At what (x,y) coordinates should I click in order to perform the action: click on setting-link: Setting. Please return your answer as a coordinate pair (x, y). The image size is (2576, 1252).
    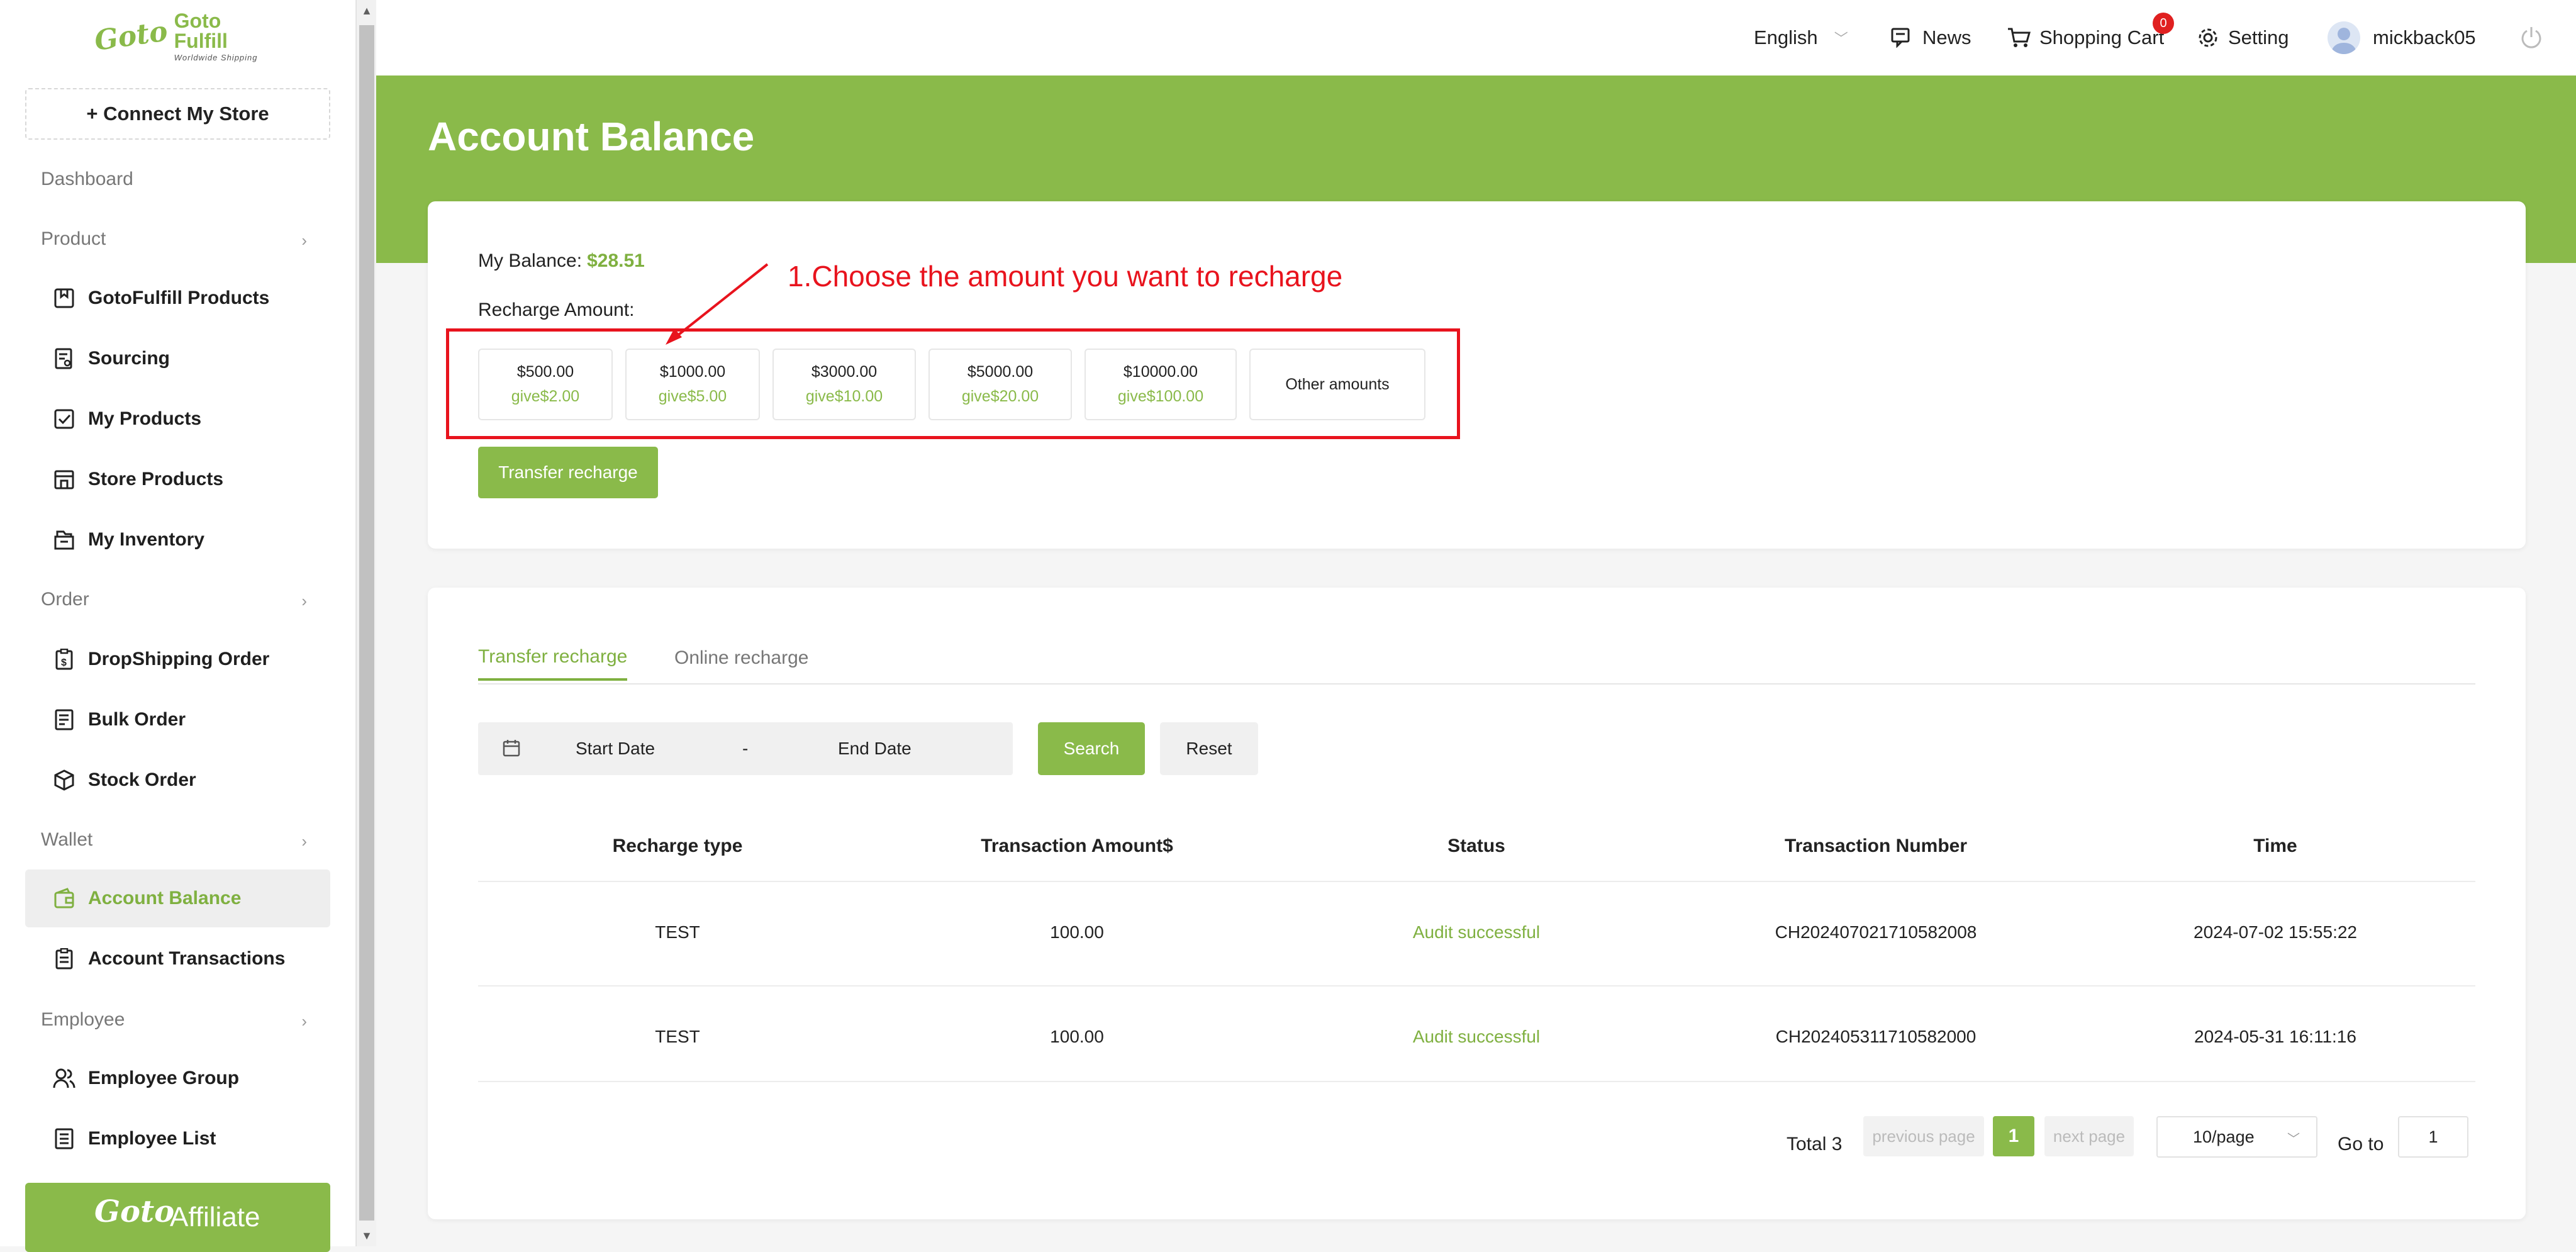
    Looking at the image, I should click on (2243, 37).